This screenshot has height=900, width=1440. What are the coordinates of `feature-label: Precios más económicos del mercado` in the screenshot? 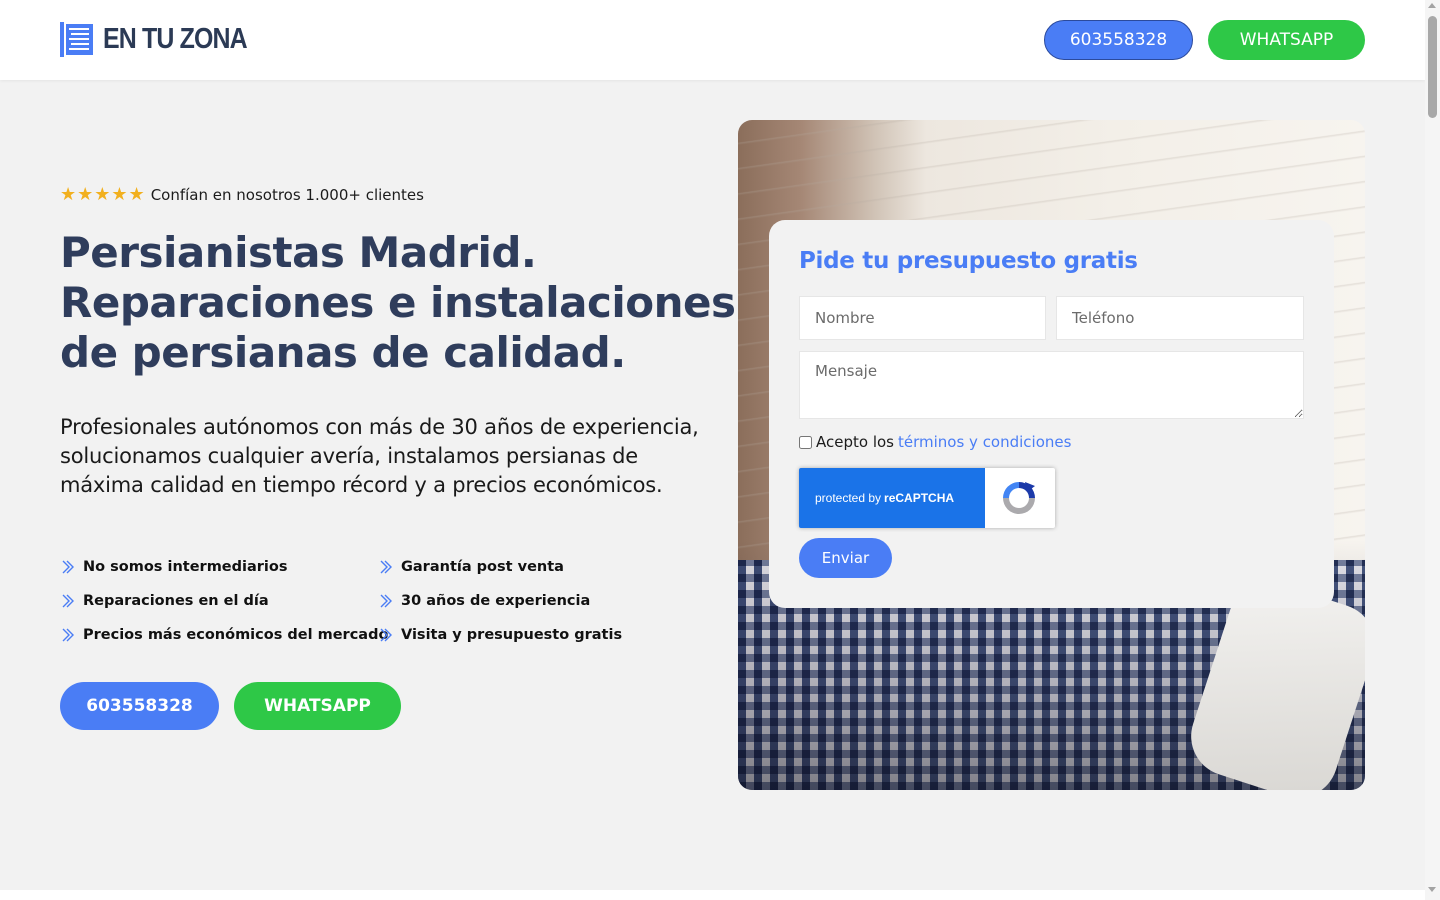 It's located at (236, 635).